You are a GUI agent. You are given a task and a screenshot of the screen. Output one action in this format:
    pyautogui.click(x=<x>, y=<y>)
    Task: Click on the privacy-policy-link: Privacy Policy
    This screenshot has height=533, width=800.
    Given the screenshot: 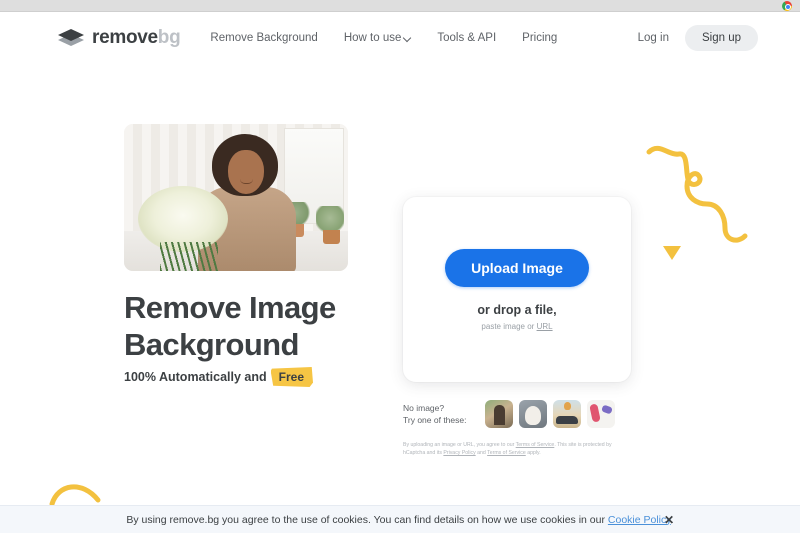 What is the action you would take?
    pyautogui.click(x=459, y=453)
    